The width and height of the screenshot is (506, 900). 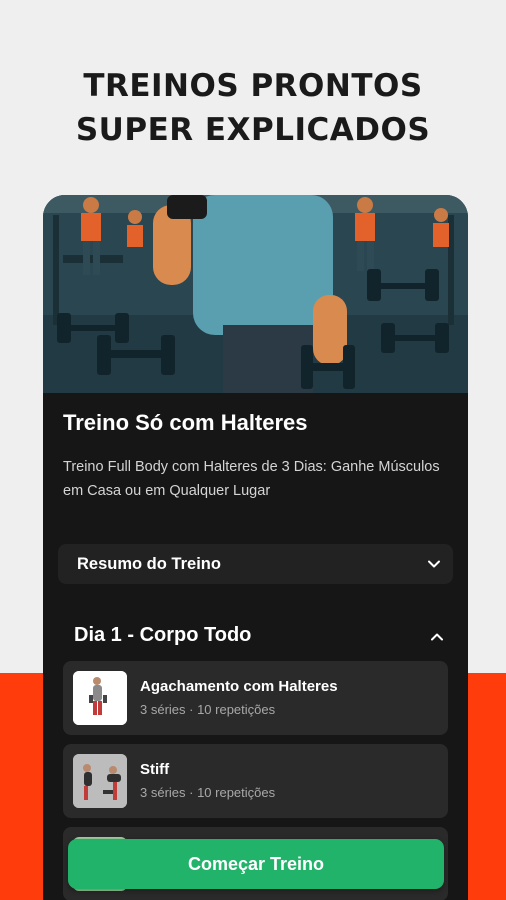 What do you see at coordinates (253, 130) in the screenshot?
I see `headline-line-2: SUPER EXPLICADOS` at bounding box center [253, 130].